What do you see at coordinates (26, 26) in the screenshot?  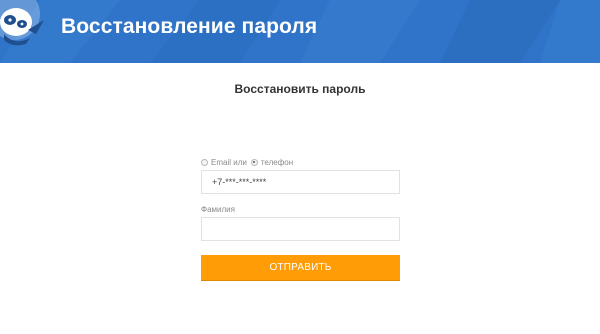 I see `panda-mascot-icon` at bounding box center [26, 26].